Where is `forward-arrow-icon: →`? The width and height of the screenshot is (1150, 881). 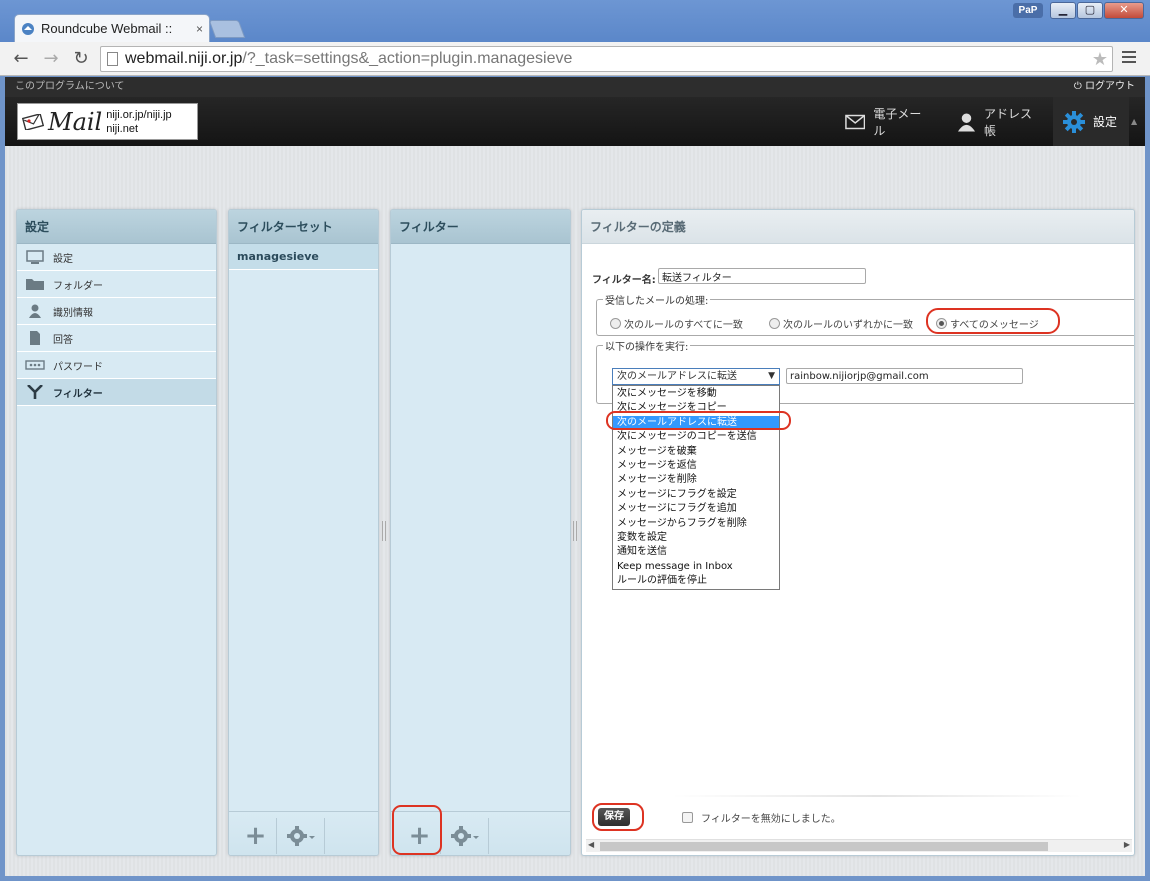 forward-arrow-icon: → is located at coordinates (51, 59).